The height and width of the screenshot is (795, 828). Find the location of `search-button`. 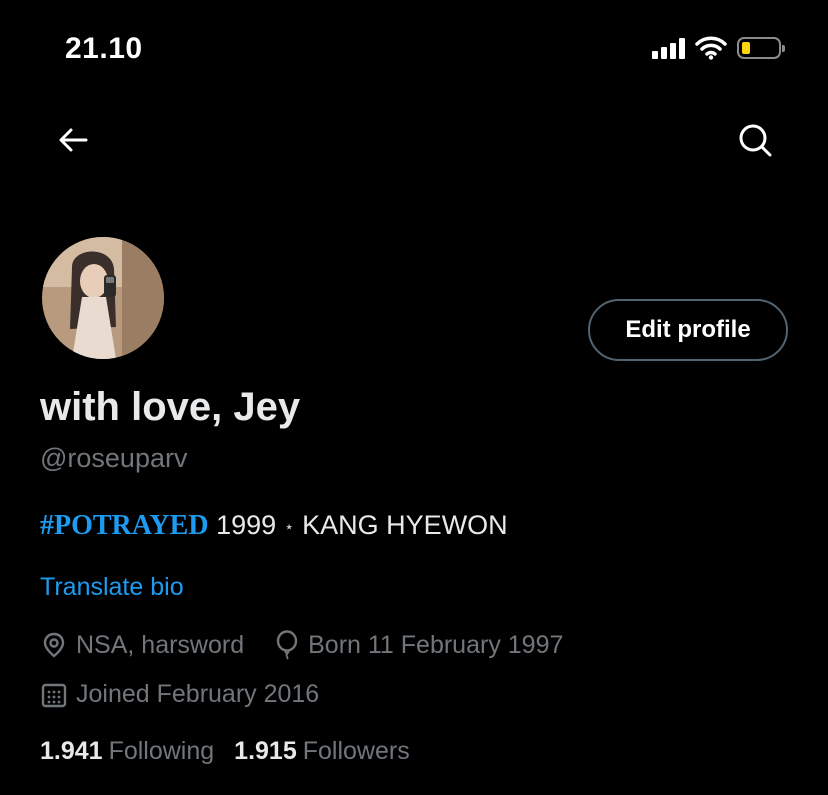

search-button is located at coordinates (755, 140).